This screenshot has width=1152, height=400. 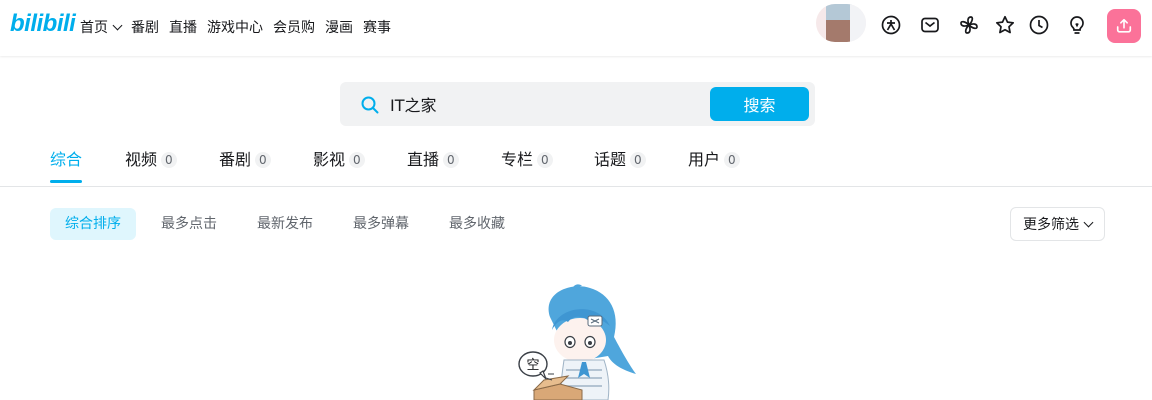 I want to click on nav-item-label: 会员购, so click(x=294, y=28).